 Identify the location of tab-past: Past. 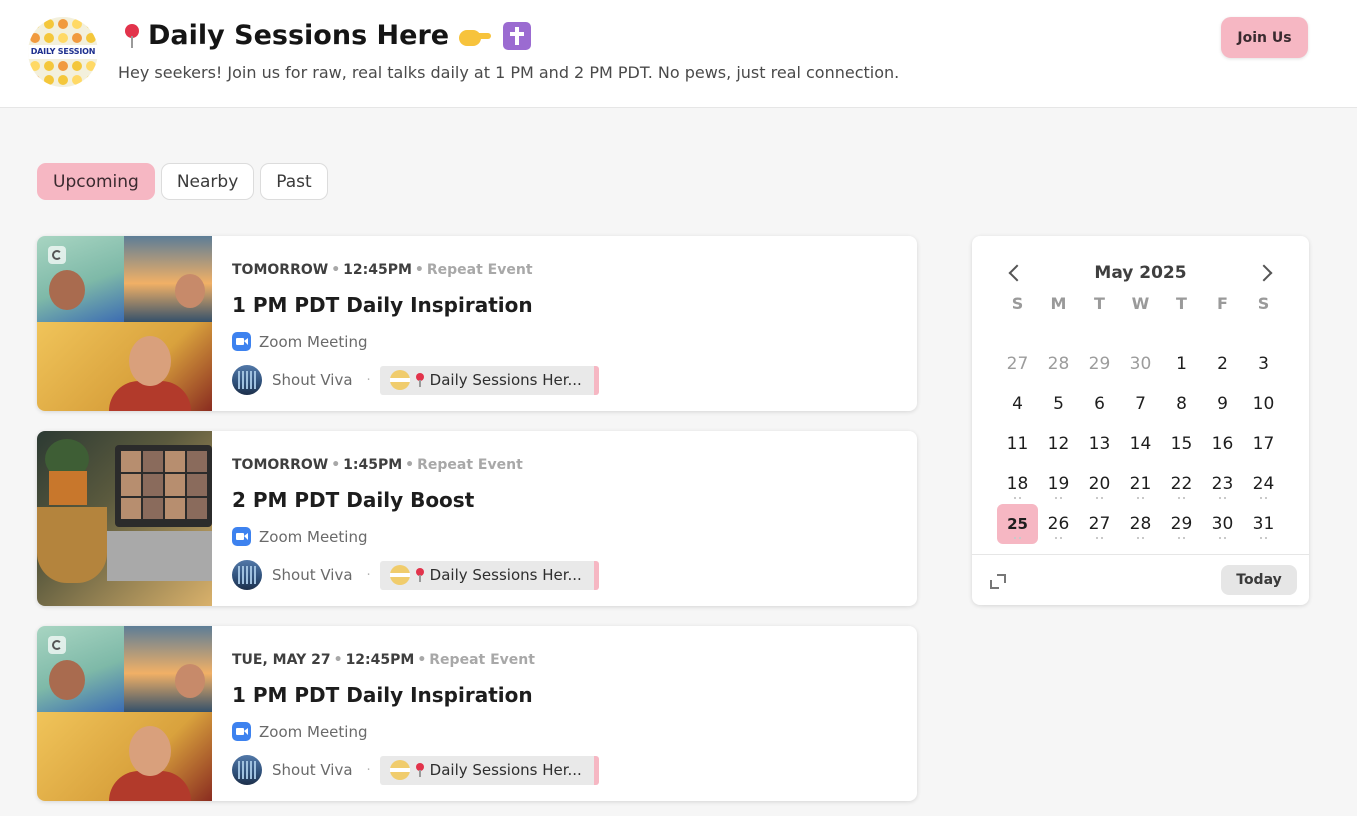
(294, 181).